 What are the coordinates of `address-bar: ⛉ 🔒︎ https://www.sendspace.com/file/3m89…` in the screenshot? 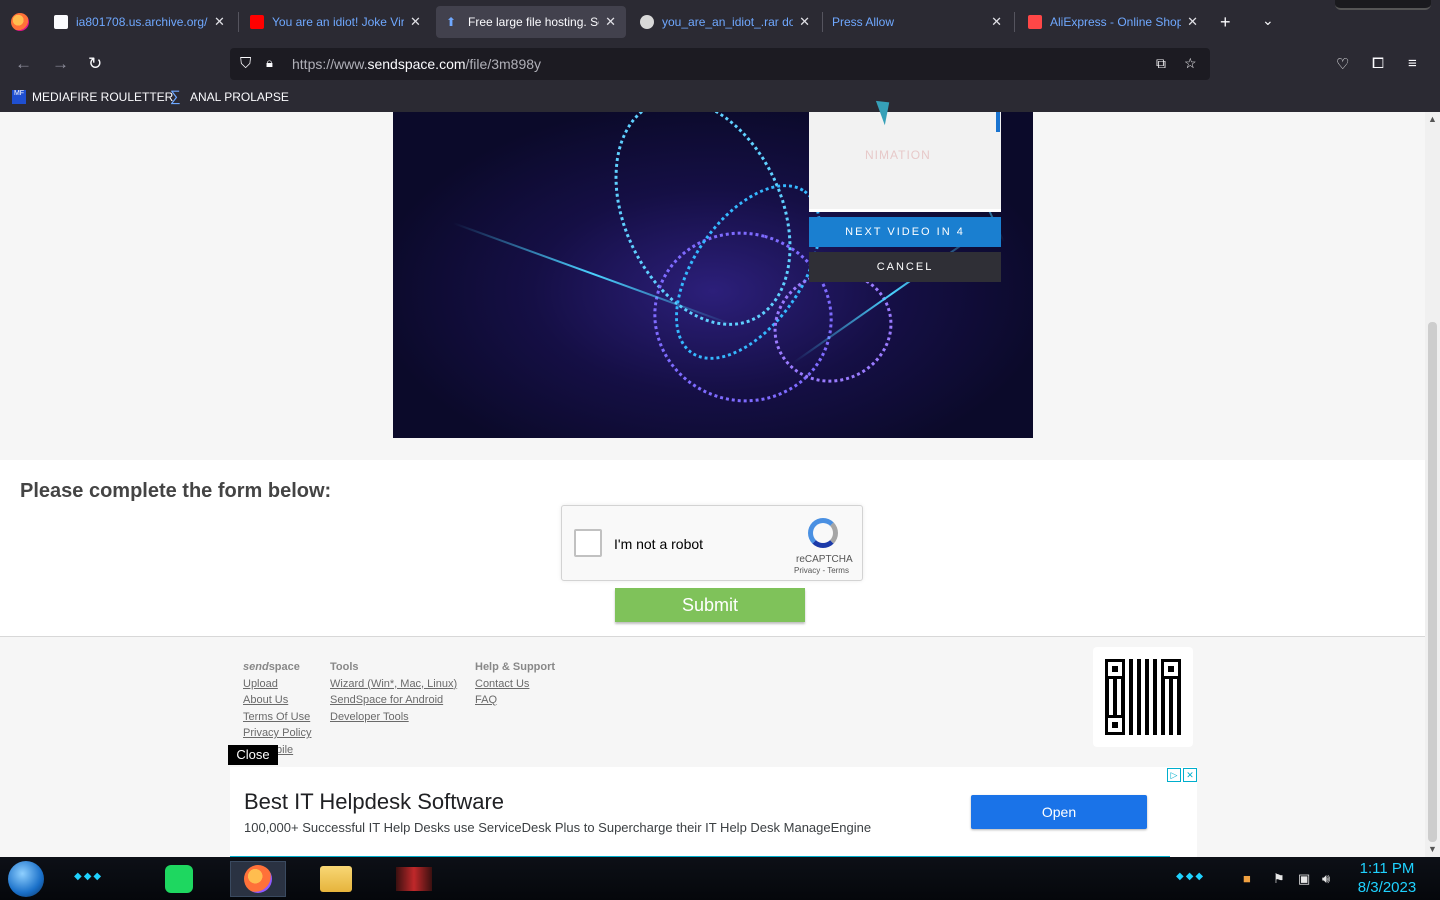 It's located at (720, 64).